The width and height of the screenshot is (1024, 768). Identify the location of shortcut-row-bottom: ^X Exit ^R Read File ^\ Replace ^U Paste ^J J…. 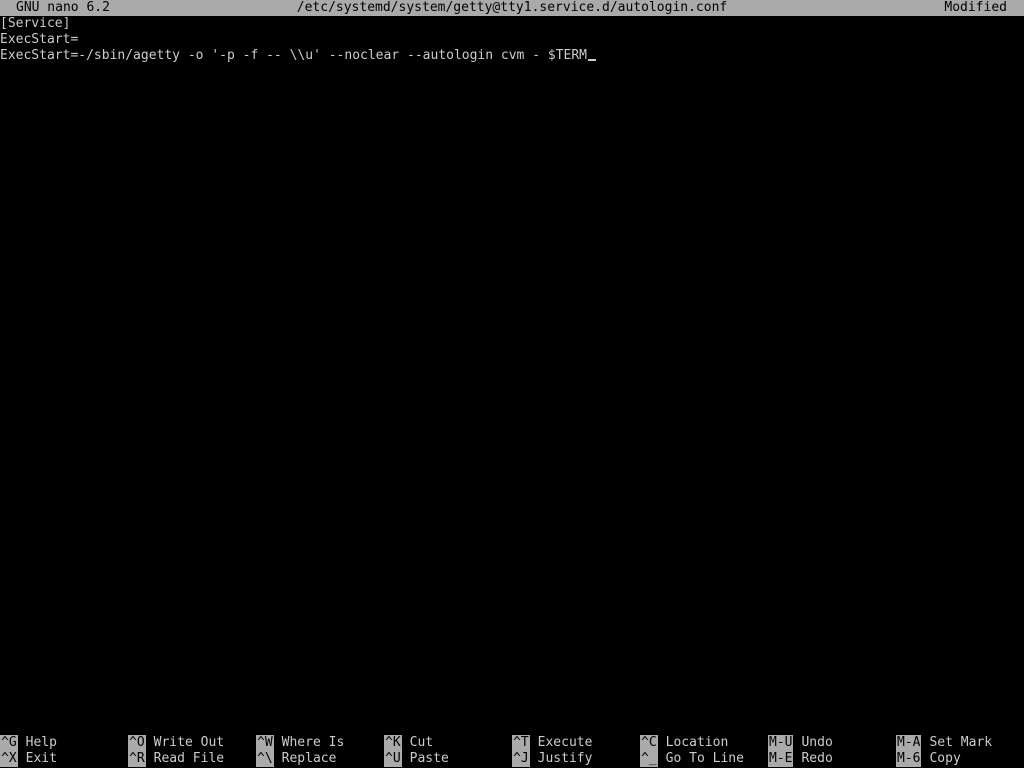
(512, 759).